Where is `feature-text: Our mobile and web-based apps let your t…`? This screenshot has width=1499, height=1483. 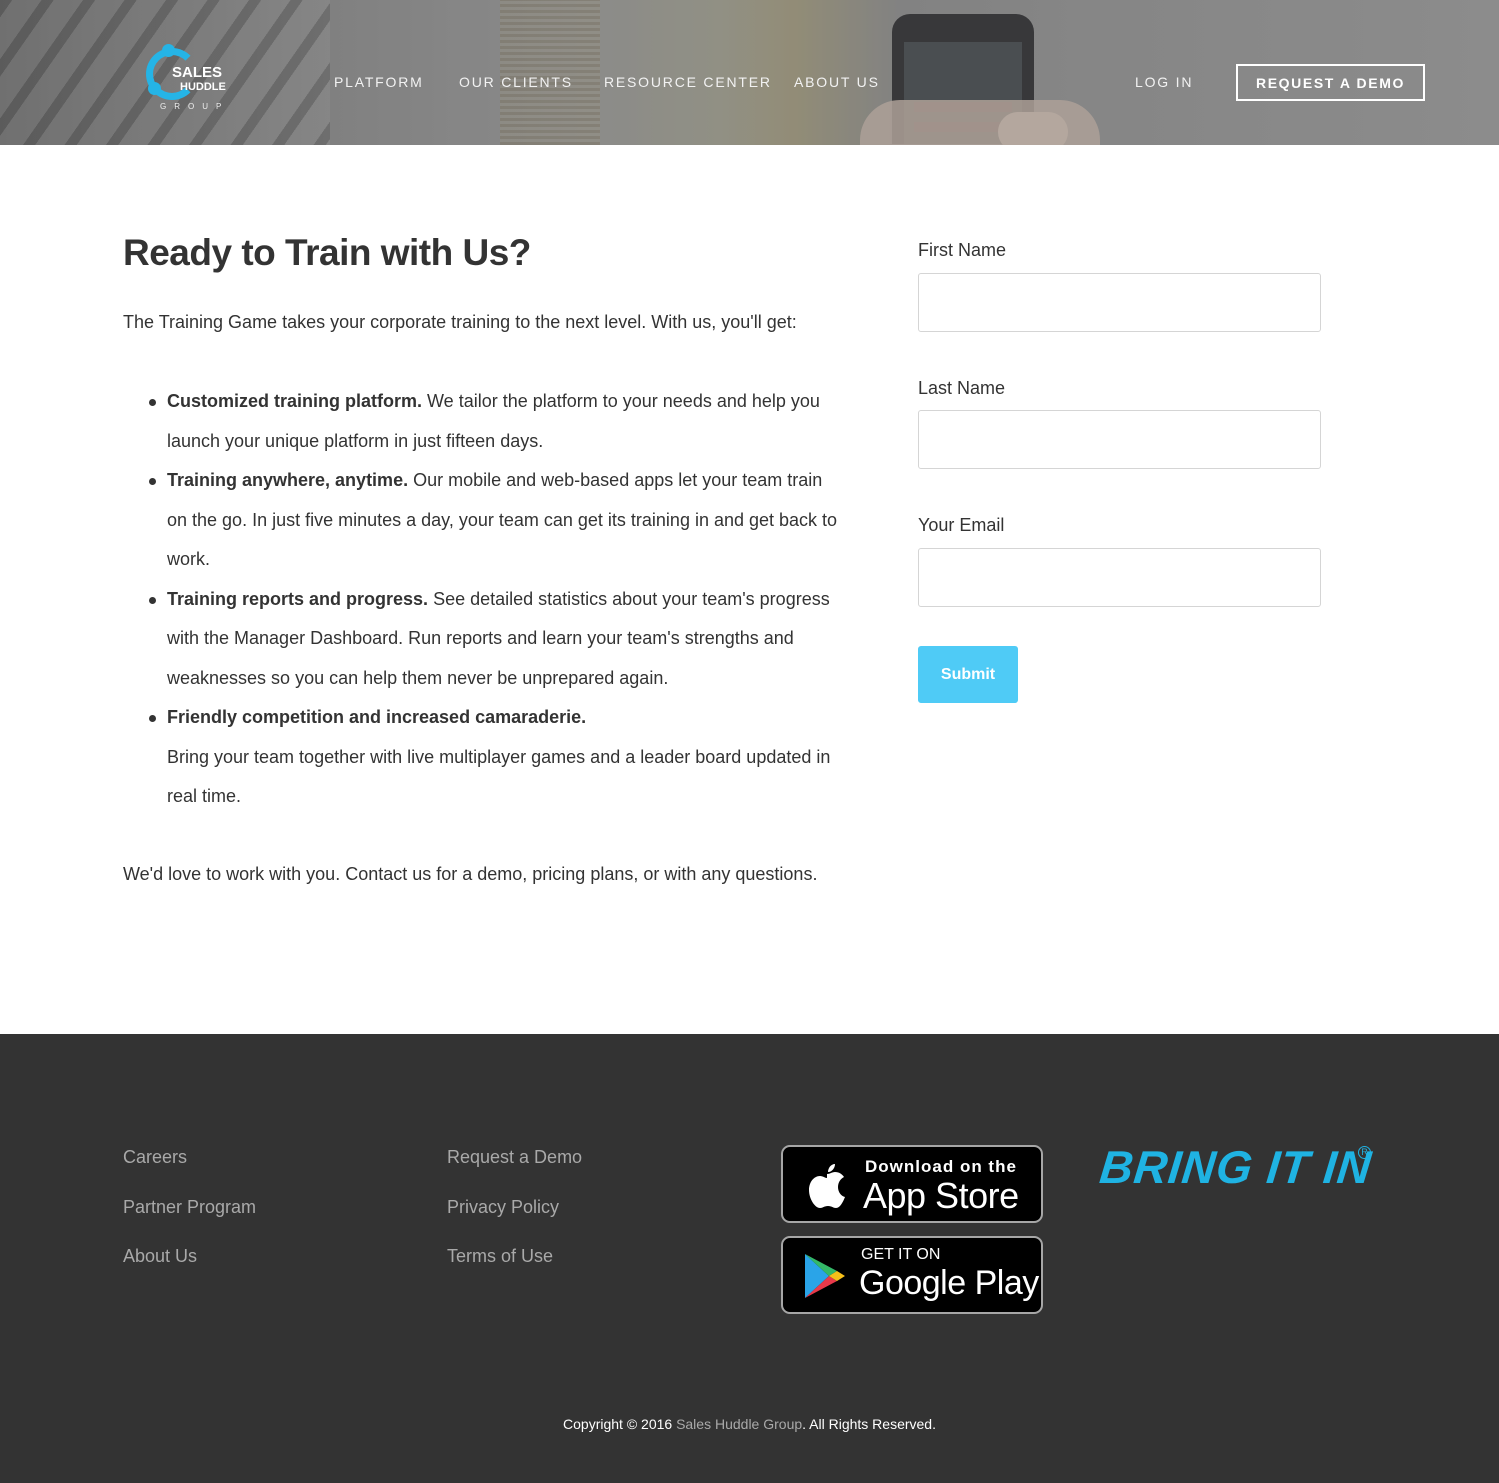 feature-text: Our mobile and web-based apps let your t… is located at coordinates (615, 480).